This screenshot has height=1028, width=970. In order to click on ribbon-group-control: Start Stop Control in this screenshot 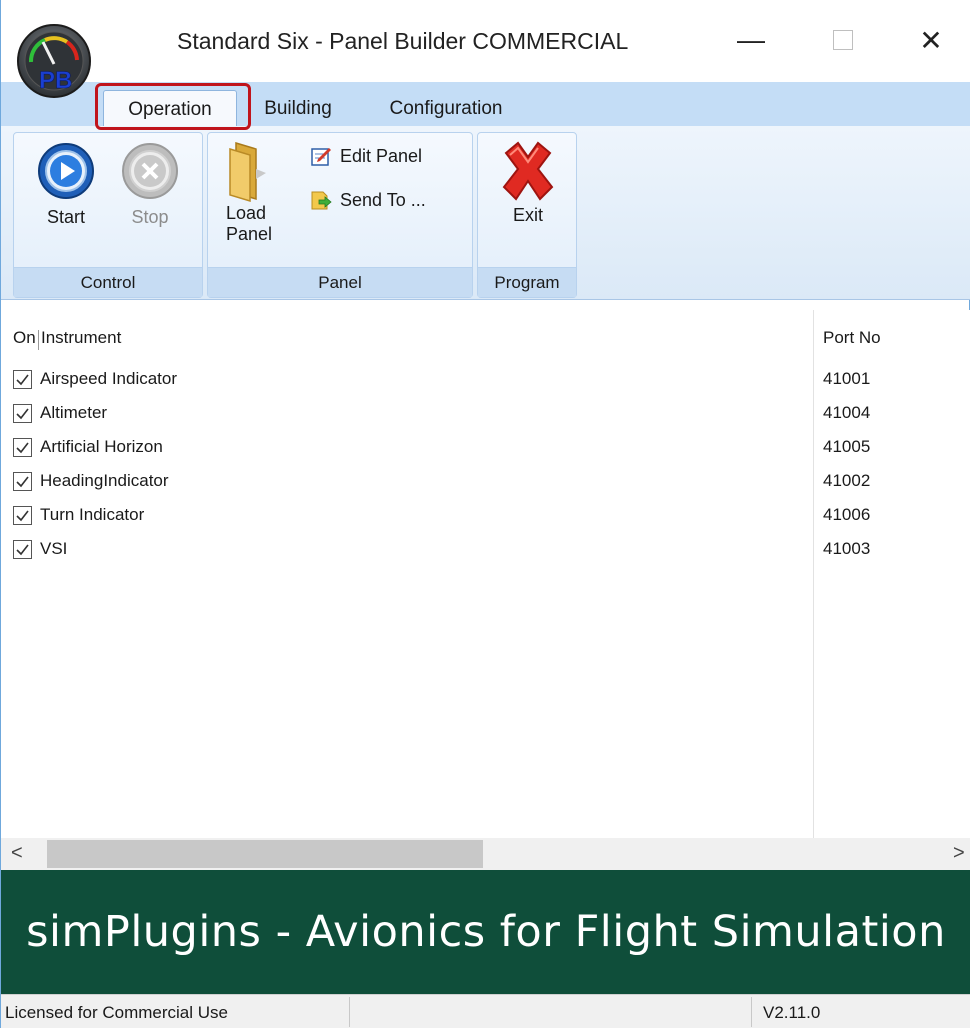, I will do `click(108, 215)`.